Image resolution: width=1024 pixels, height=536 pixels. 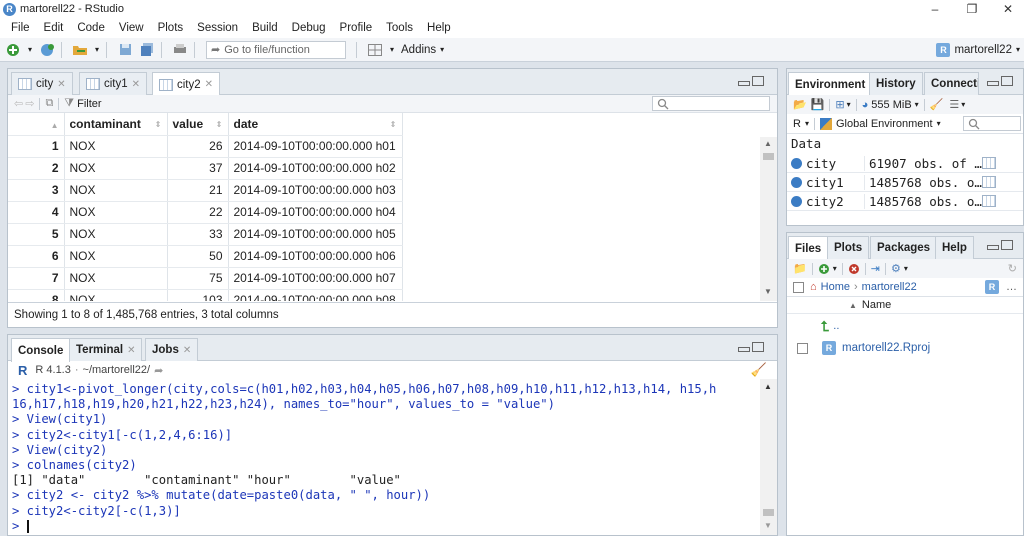 What do you see at coordinates (768, 386) in the screenshot?
I see `scroll-up-icon: ▲` at bounding box center [768, 386].